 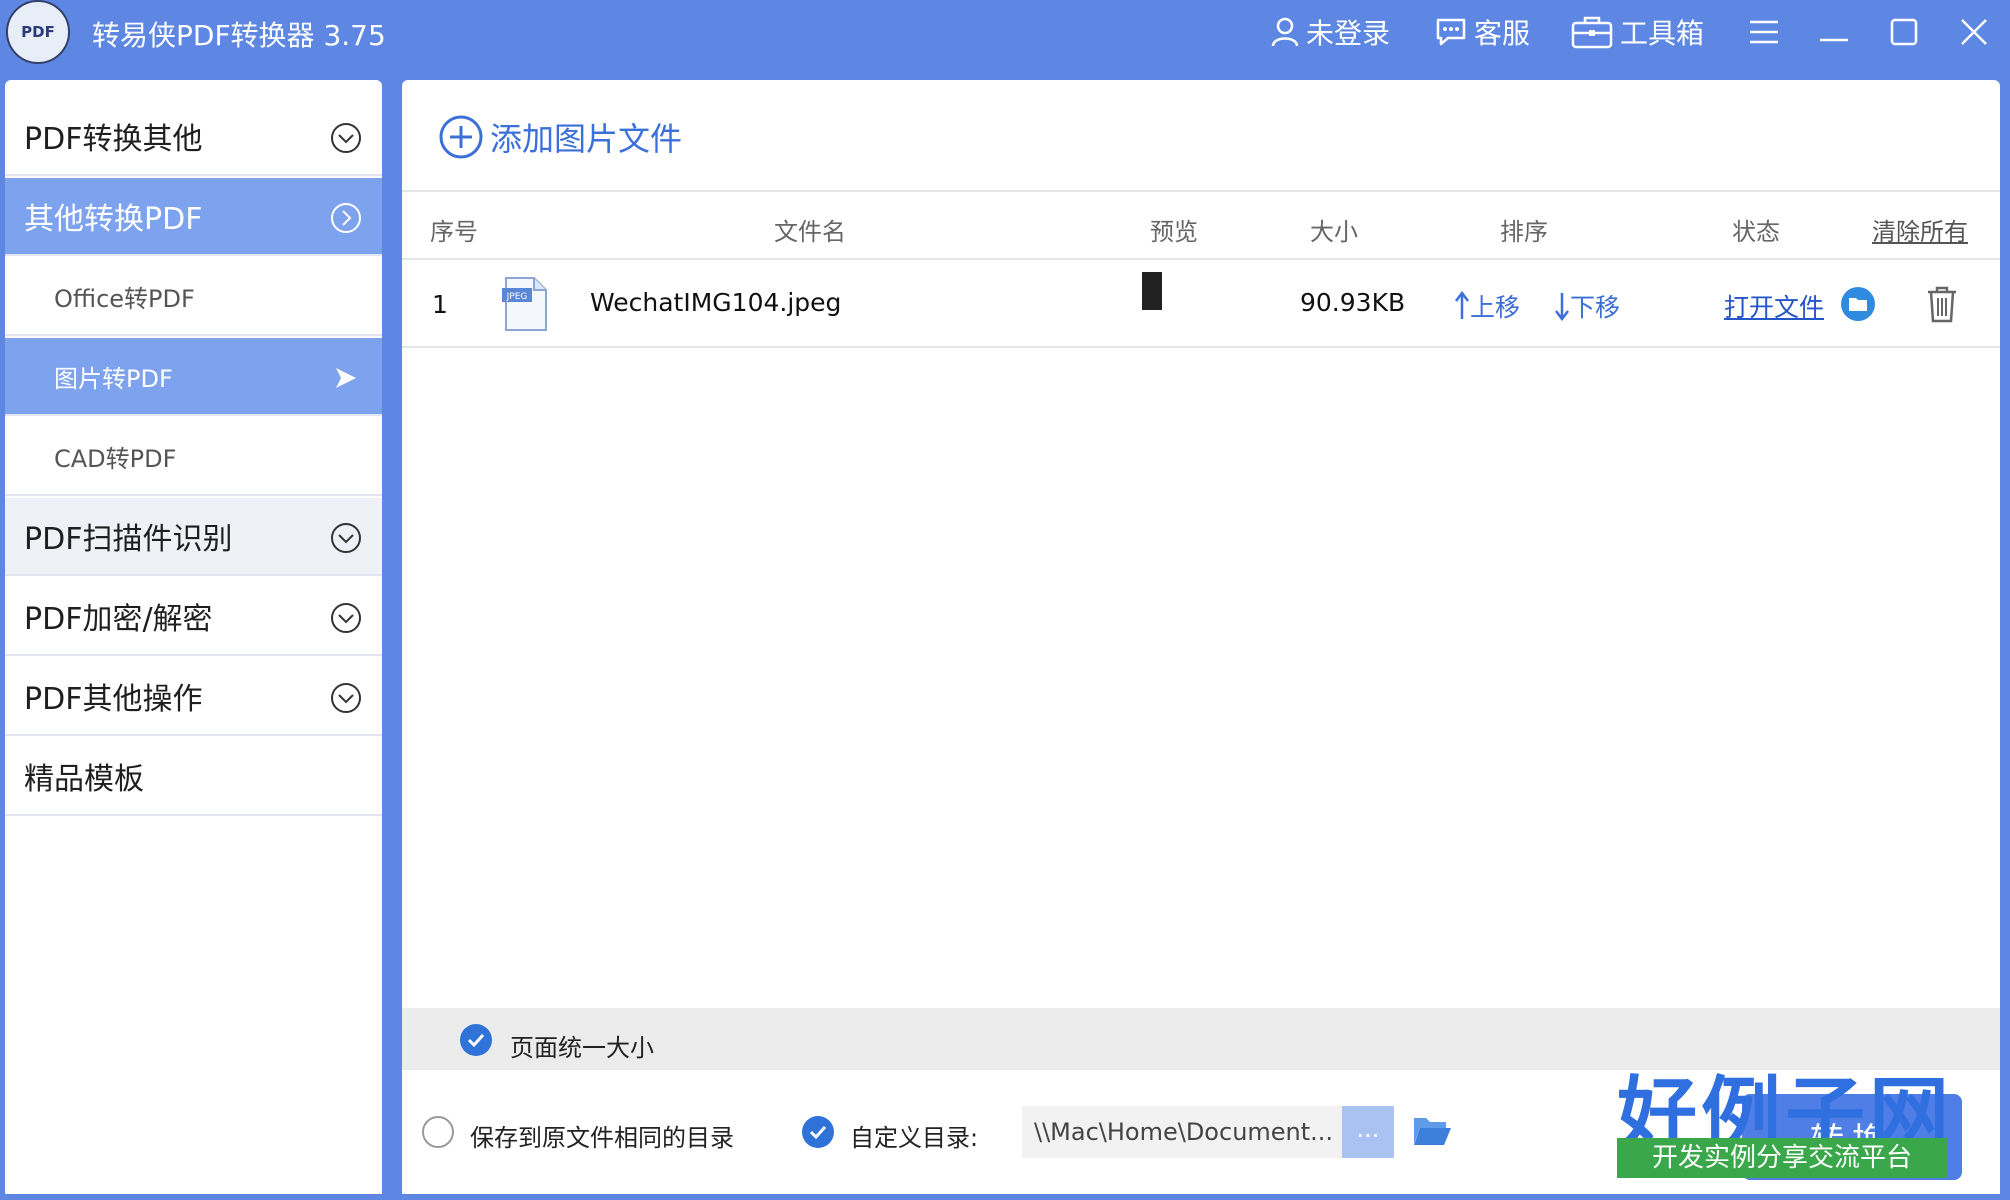 What do you see at coordinates (1285, 32) in the screenshot?
I see `user-icon` at bounding box center [1285, 32].